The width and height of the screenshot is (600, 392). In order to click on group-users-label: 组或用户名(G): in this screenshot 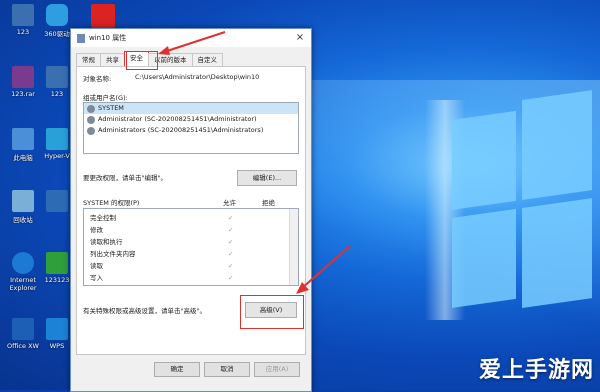, I will do `click(105, 98)`.